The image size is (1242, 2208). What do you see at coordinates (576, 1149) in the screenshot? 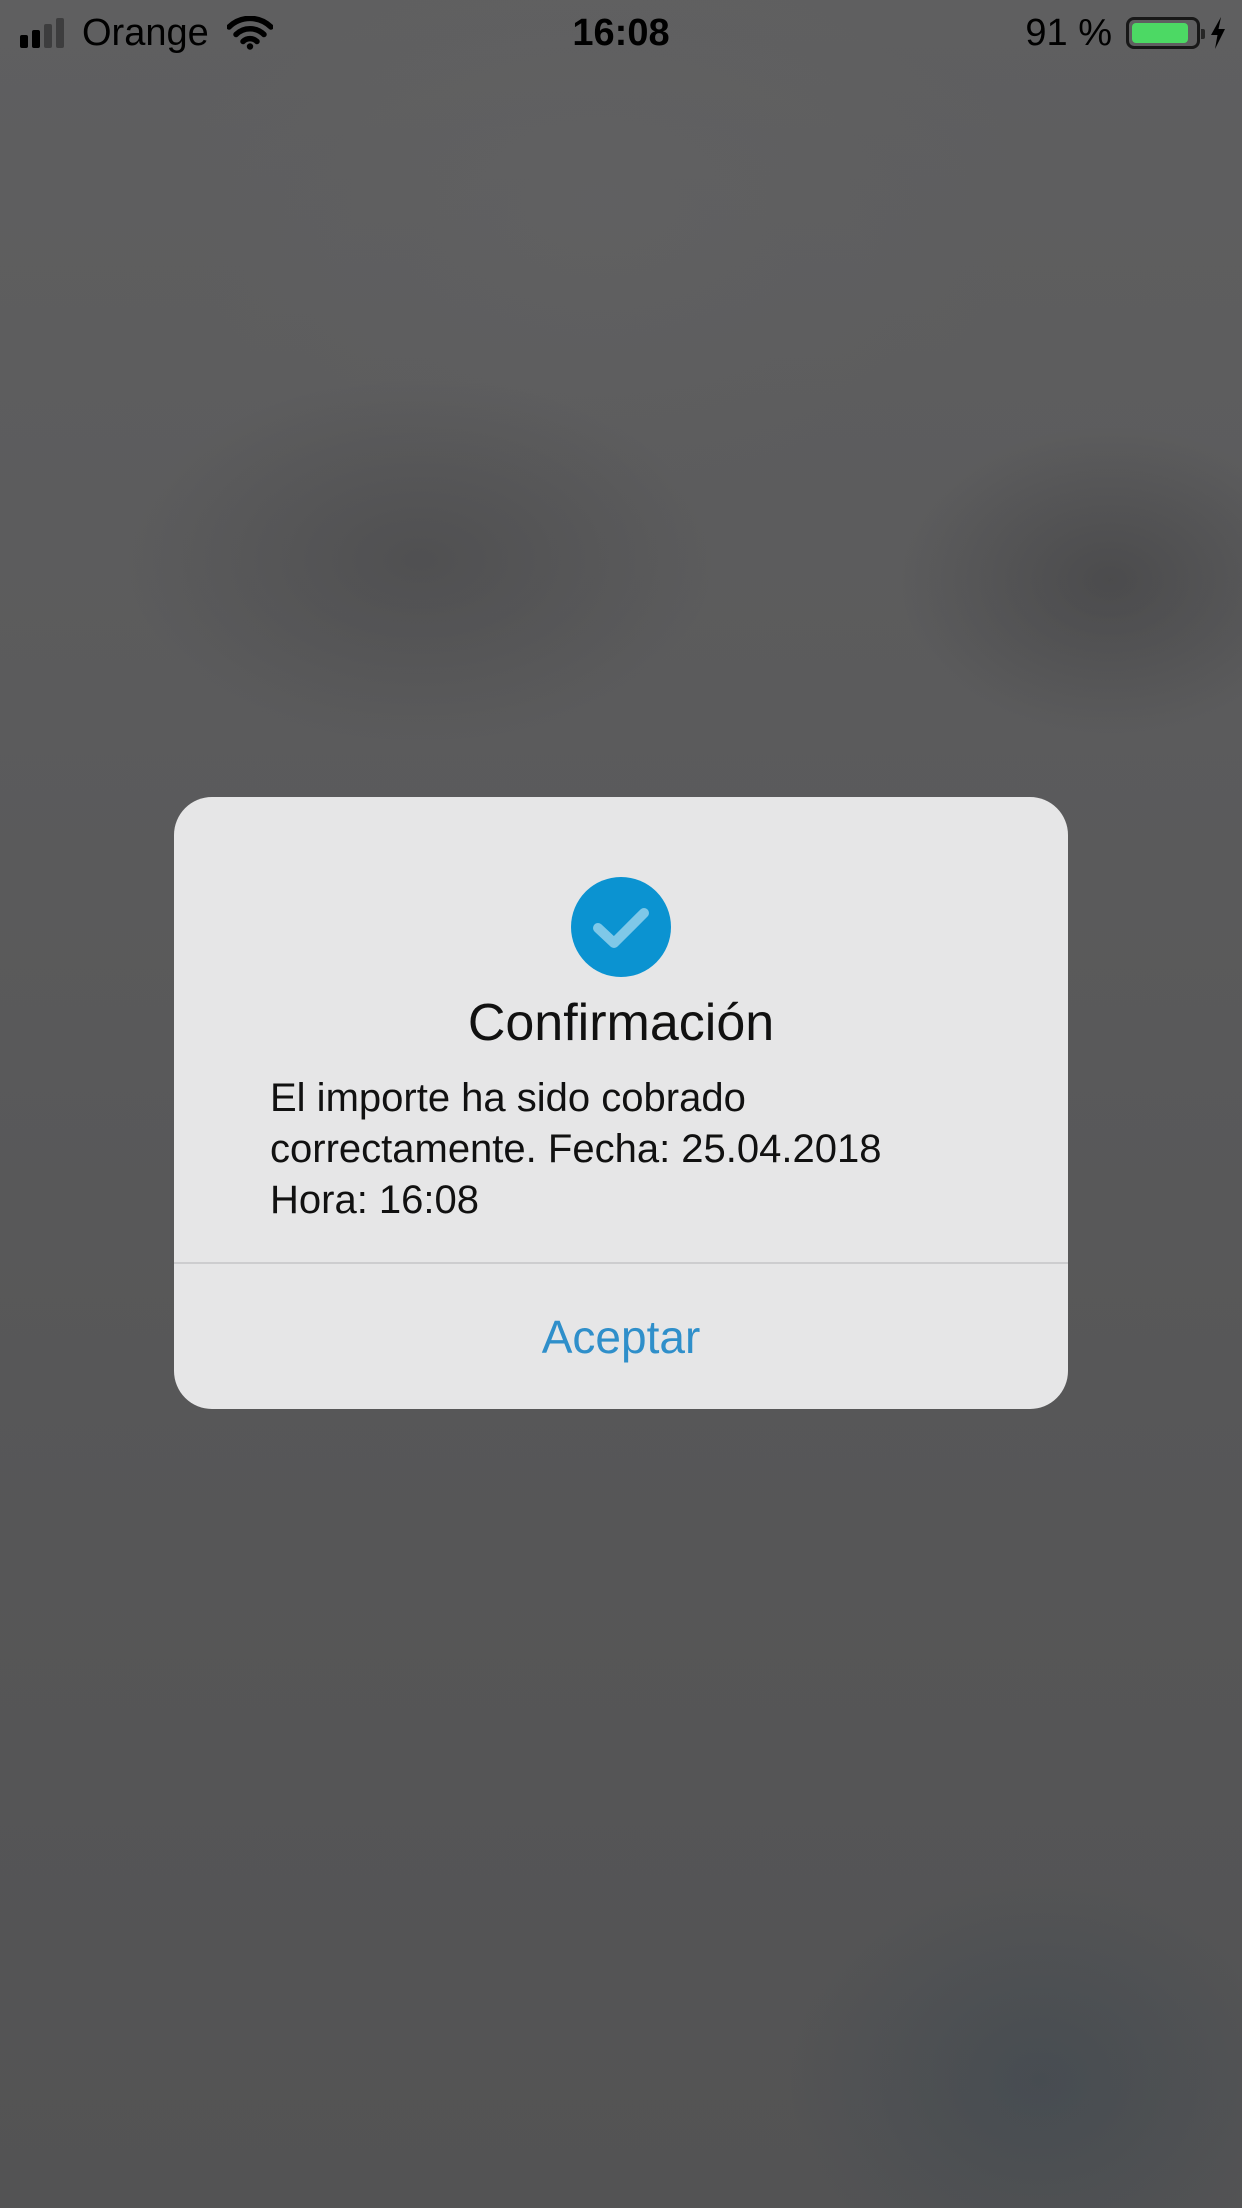
I see `alert-message-line: correctamente. Fecha: 25.04.2018` at bounding box center [576, 1149].